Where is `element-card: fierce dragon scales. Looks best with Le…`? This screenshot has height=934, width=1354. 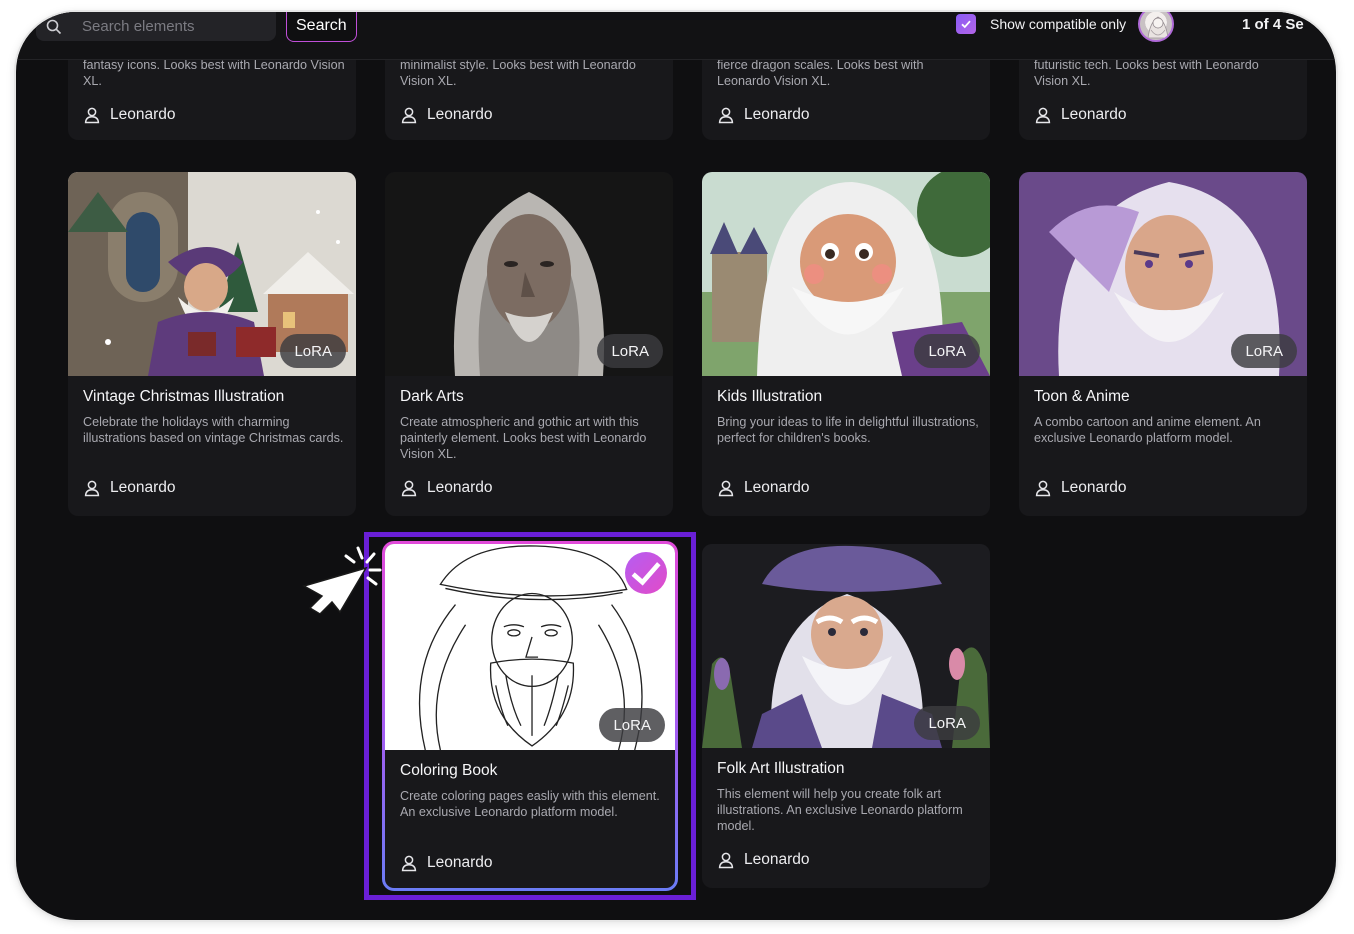
element-card: fierce dragon scales. Looks best with Le… is located at coordinates (846, 100).